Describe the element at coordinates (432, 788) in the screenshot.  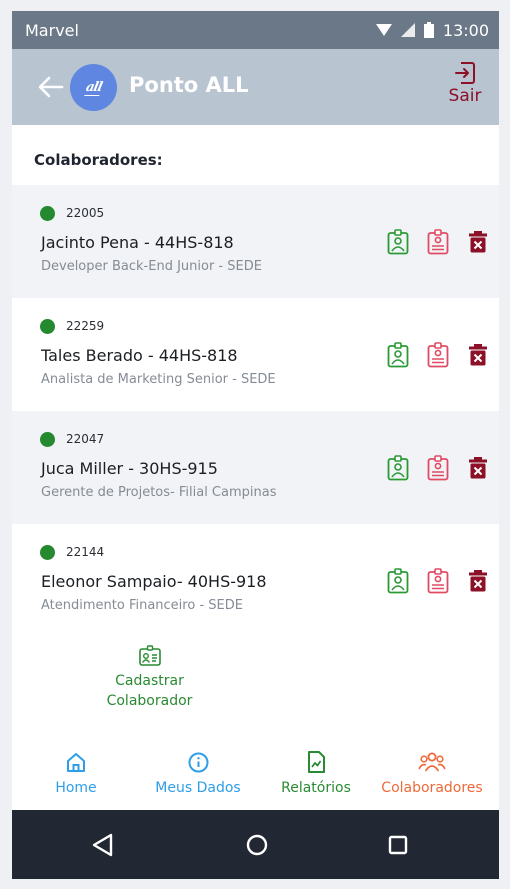
I see `nav-colaboradores-label: Colaboradores` at that location.